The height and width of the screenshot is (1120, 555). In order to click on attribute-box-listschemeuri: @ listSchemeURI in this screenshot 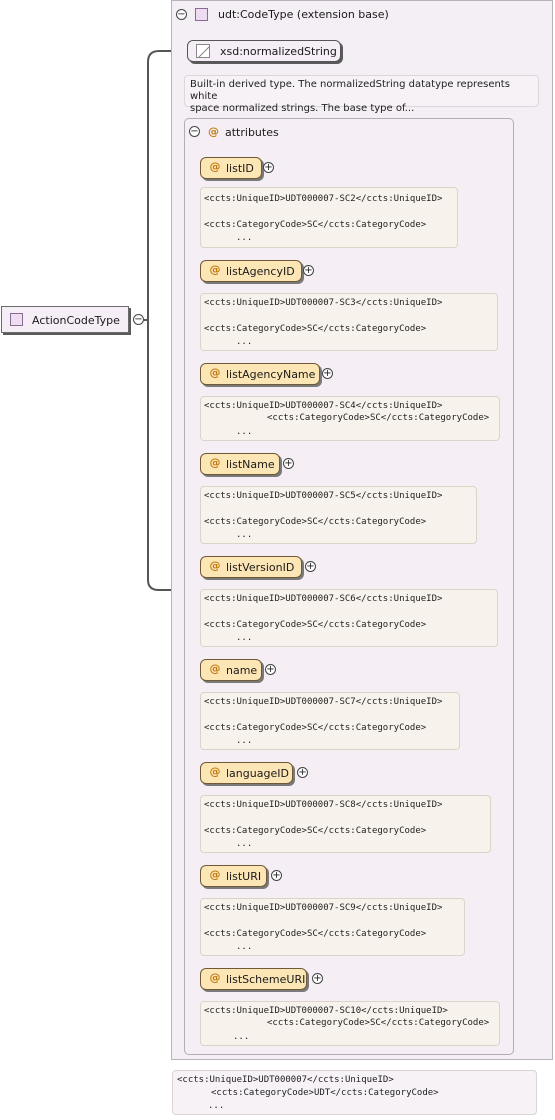, I will do `click(253, 979)`.